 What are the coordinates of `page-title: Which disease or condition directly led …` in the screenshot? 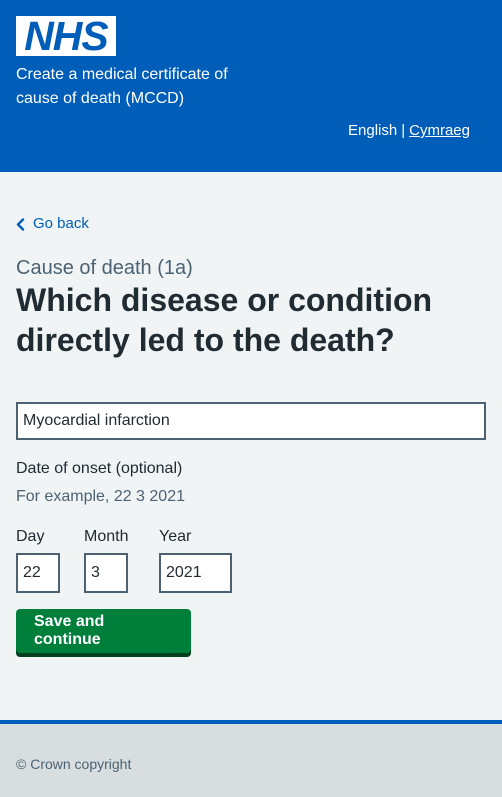 It's located at (224, 320).